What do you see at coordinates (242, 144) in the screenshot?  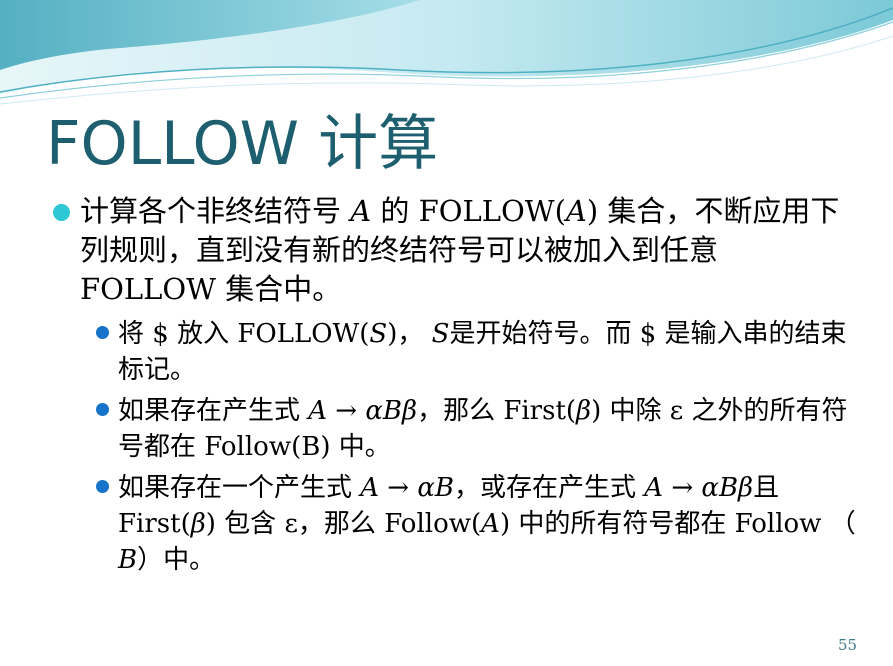 I see `slide-title: FOLLOW 计算` at bounding box center [242, 144].